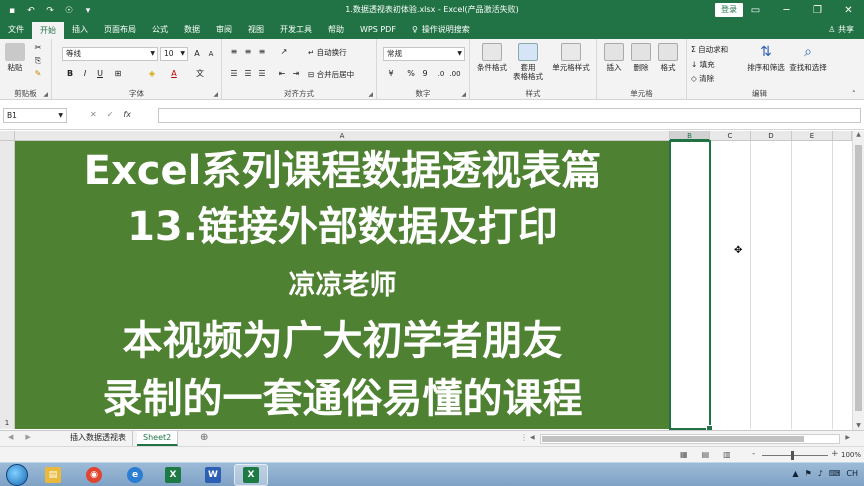  Describe the element at coordinates (835, 454) in the screenshot. I see `zoom-in-button: +` at that location.